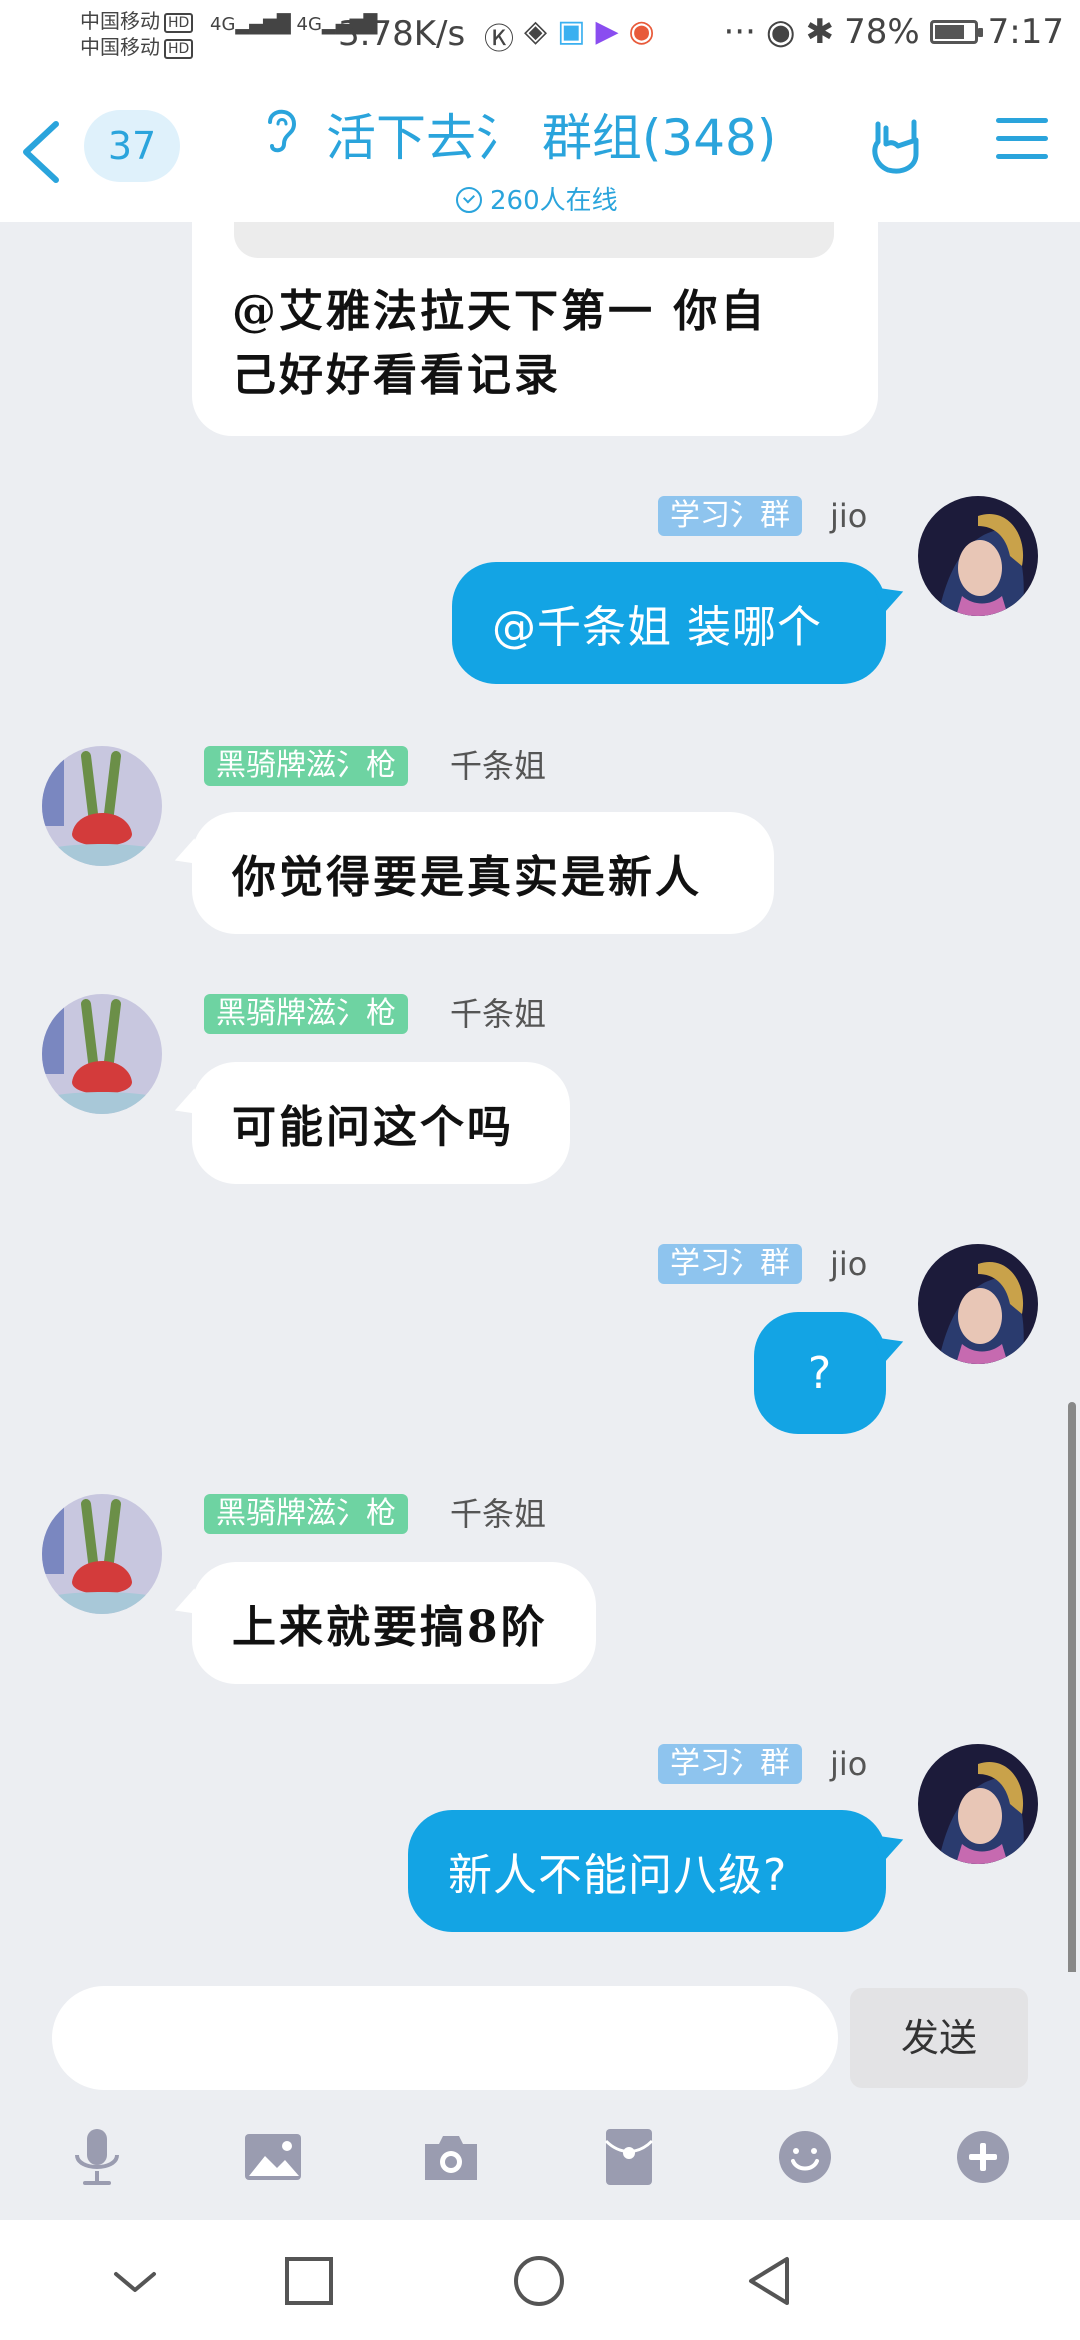 This screenshot has height=2340, width=1080. I want to click on rock-hand-icon, so click(895, 146).